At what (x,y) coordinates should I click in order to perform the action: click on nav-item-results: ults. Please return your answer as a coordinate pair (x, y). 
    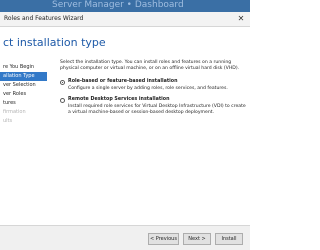
    Looking at the image, I should click on (8, 121).